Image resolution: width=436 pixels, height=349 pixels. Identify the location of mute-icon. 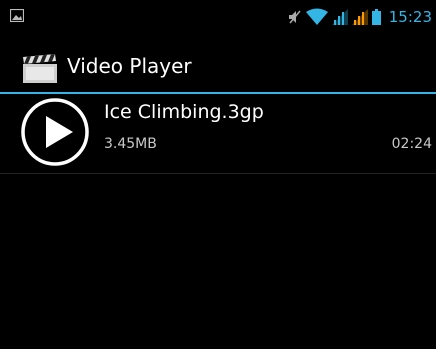
(294, 17).